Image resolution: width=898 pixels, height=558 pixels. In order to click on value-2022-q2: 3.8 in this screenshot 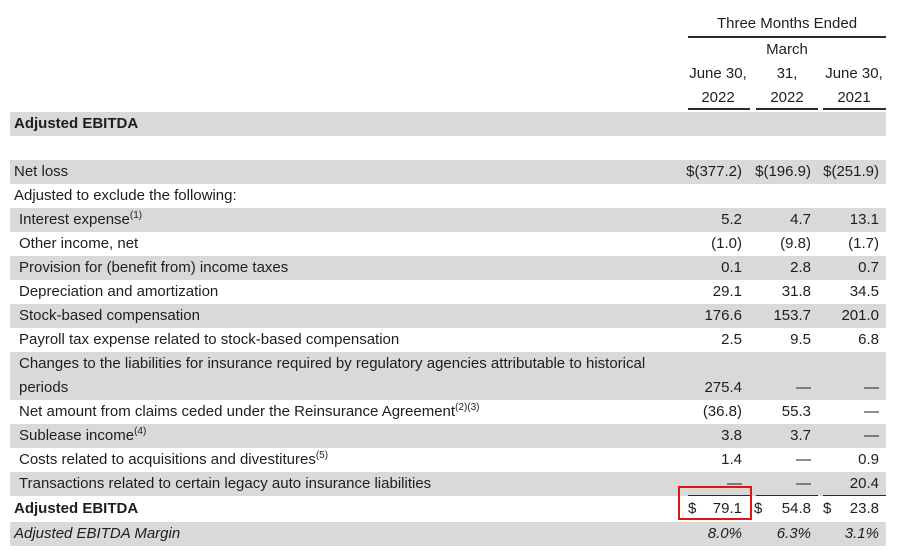, I will do `click(731, 435)`.